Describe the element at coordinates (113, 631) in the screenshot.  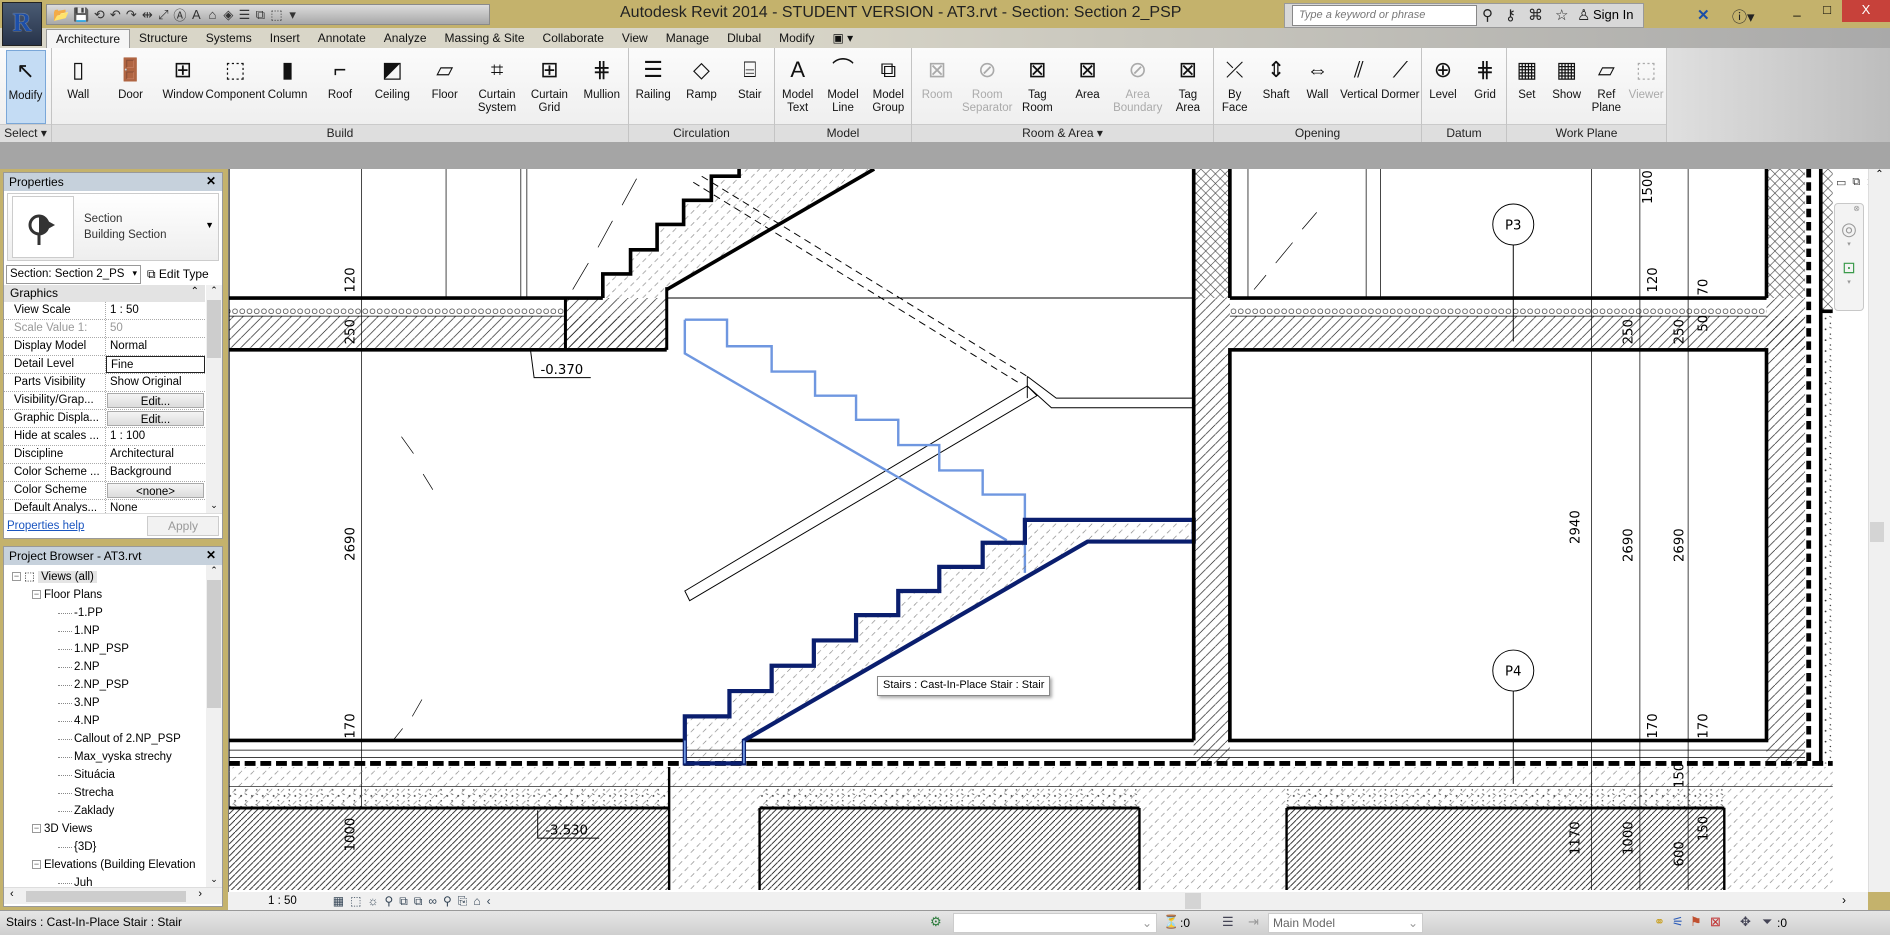
I see `browser-item: 1.NP` at that location.